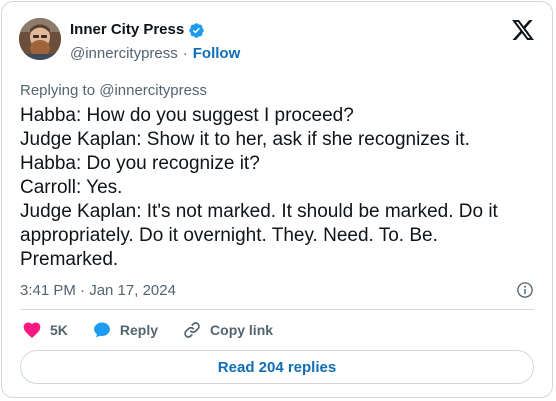  I want to click on author-handle: @innercitypress, so click(124, 54).